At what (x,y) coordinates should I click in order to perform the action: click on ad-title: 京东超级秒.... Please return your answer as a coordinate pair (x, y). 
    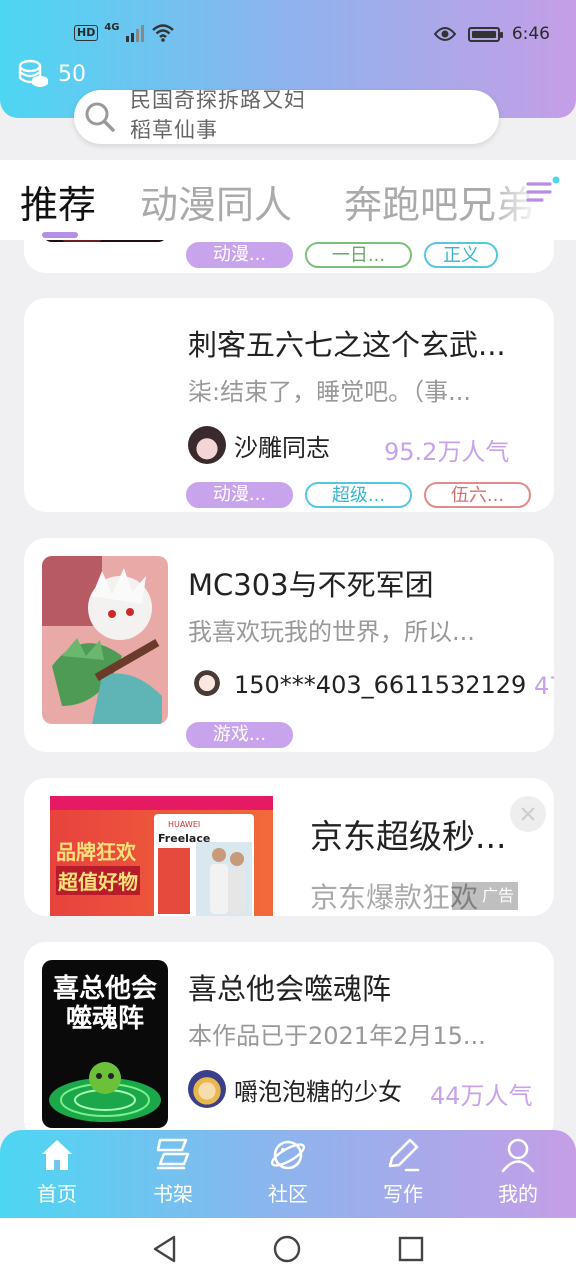
    Looking at the image, I should click on (408, 836).